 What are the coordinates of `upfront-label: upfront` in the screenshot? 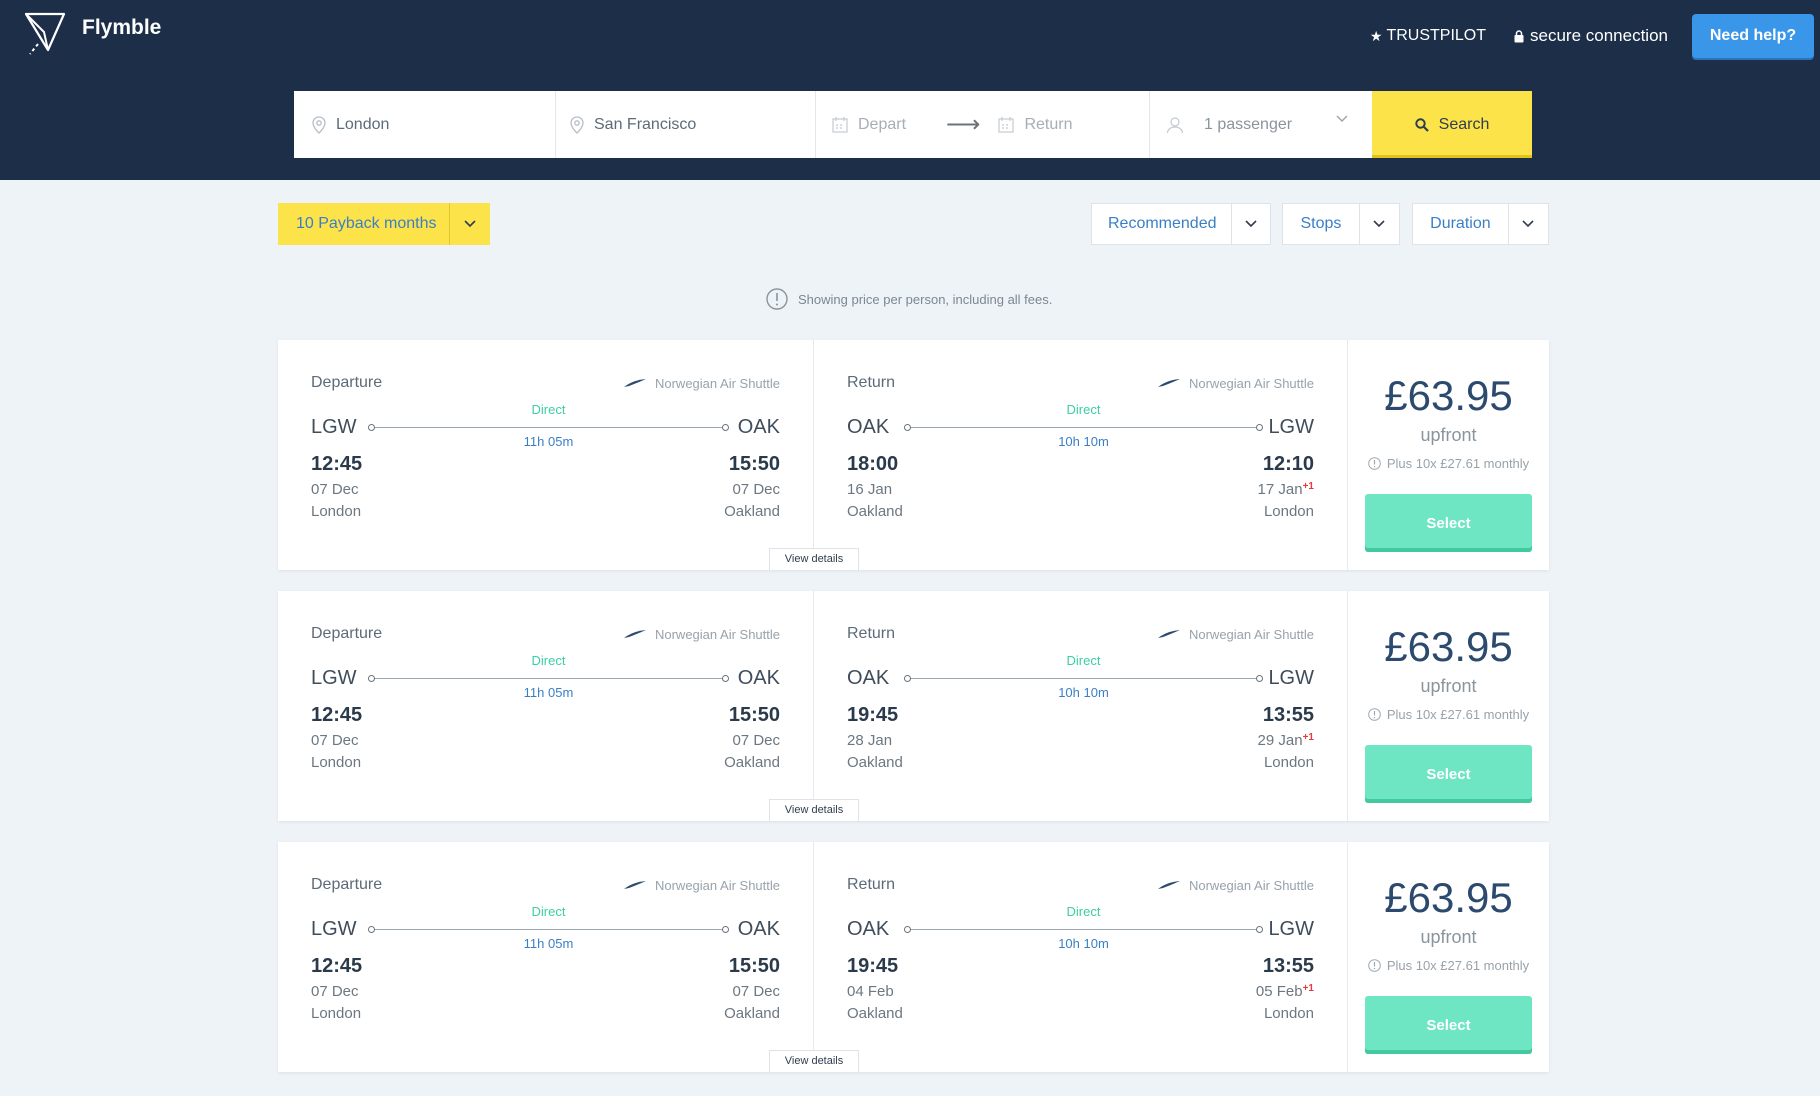 It's located at (1448, 937).